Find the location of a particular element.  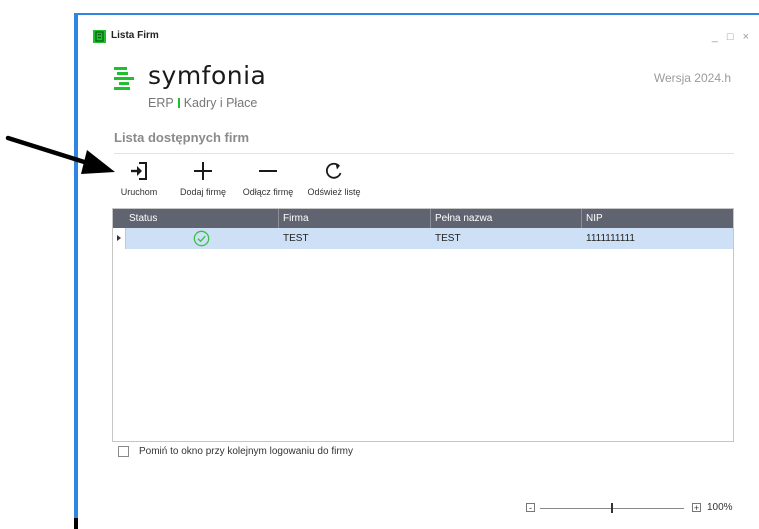

logo-product-module: Kadry i Płace is located at coordinates (220, 103).